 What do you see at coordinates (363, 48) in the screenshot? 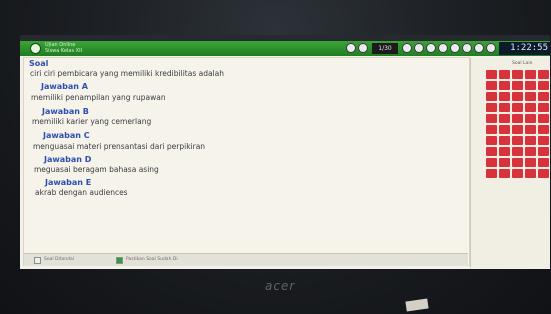
I see `next-page-icon` at bounding box center [363, 48].